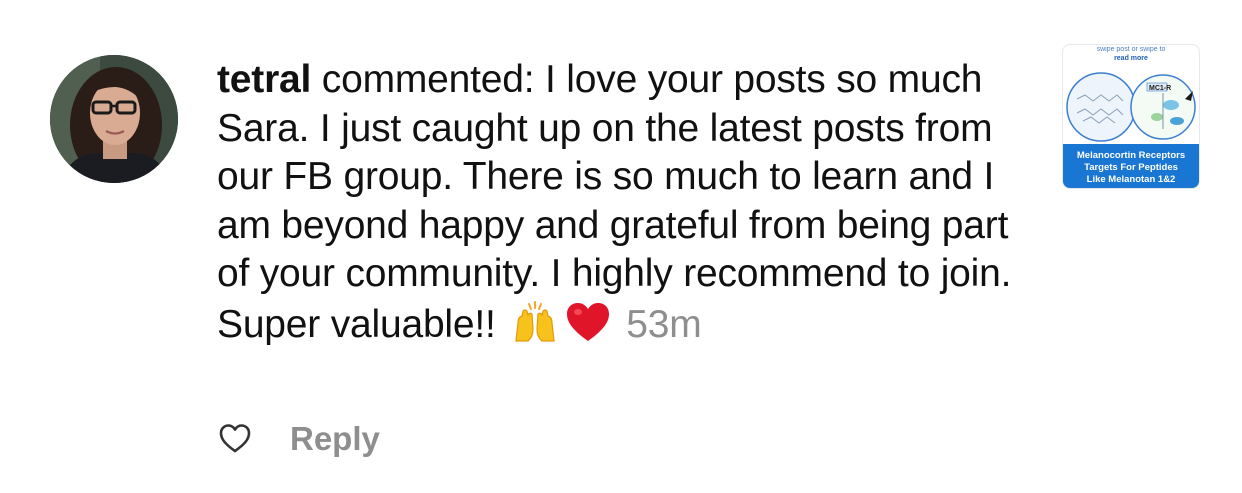 The width and height of the screenshot is (1242, 493). I want to click on reply-button: Reply, so click(335, 439).